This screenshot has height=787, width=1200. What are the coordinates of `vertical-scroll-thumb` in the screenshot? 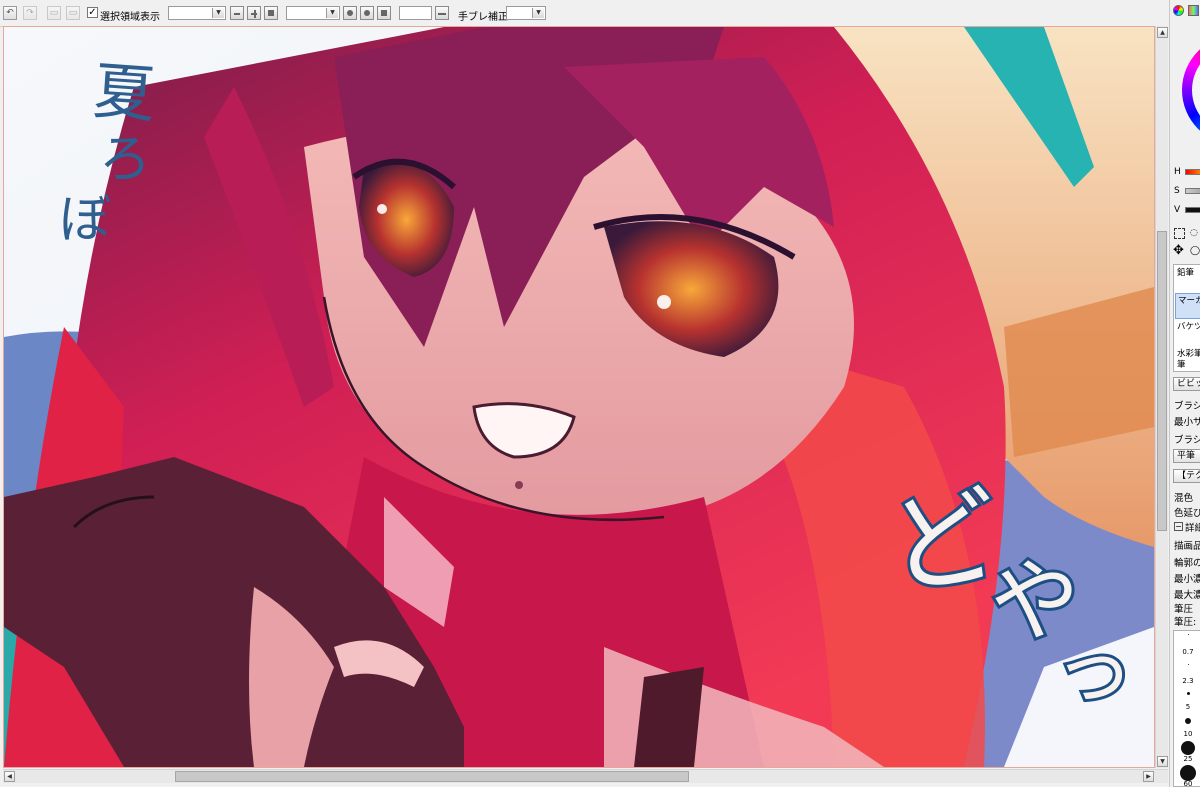 It's located at (1162, 381).